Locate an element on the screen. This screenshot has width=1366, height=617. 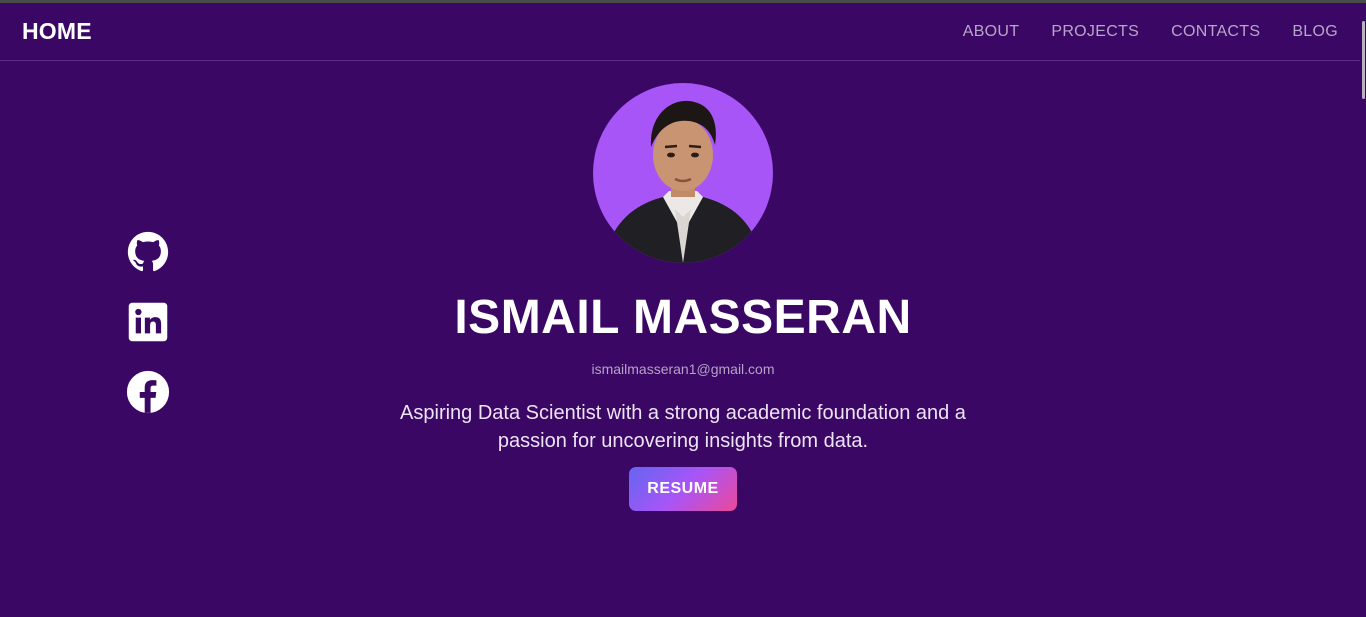
profile-avatar is located at coordinates (683, 173).